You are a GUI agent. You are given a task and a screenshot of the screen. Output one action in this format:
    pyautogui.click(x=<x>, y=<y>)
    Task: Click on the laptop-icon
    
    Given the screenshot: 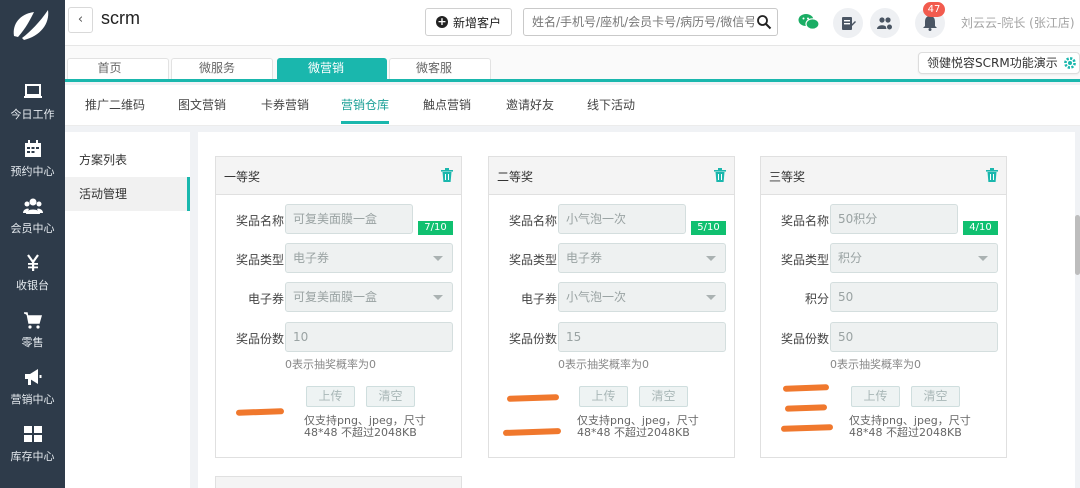 What is the action you would take?
    pyautogui.click(x=32, y=91)
    